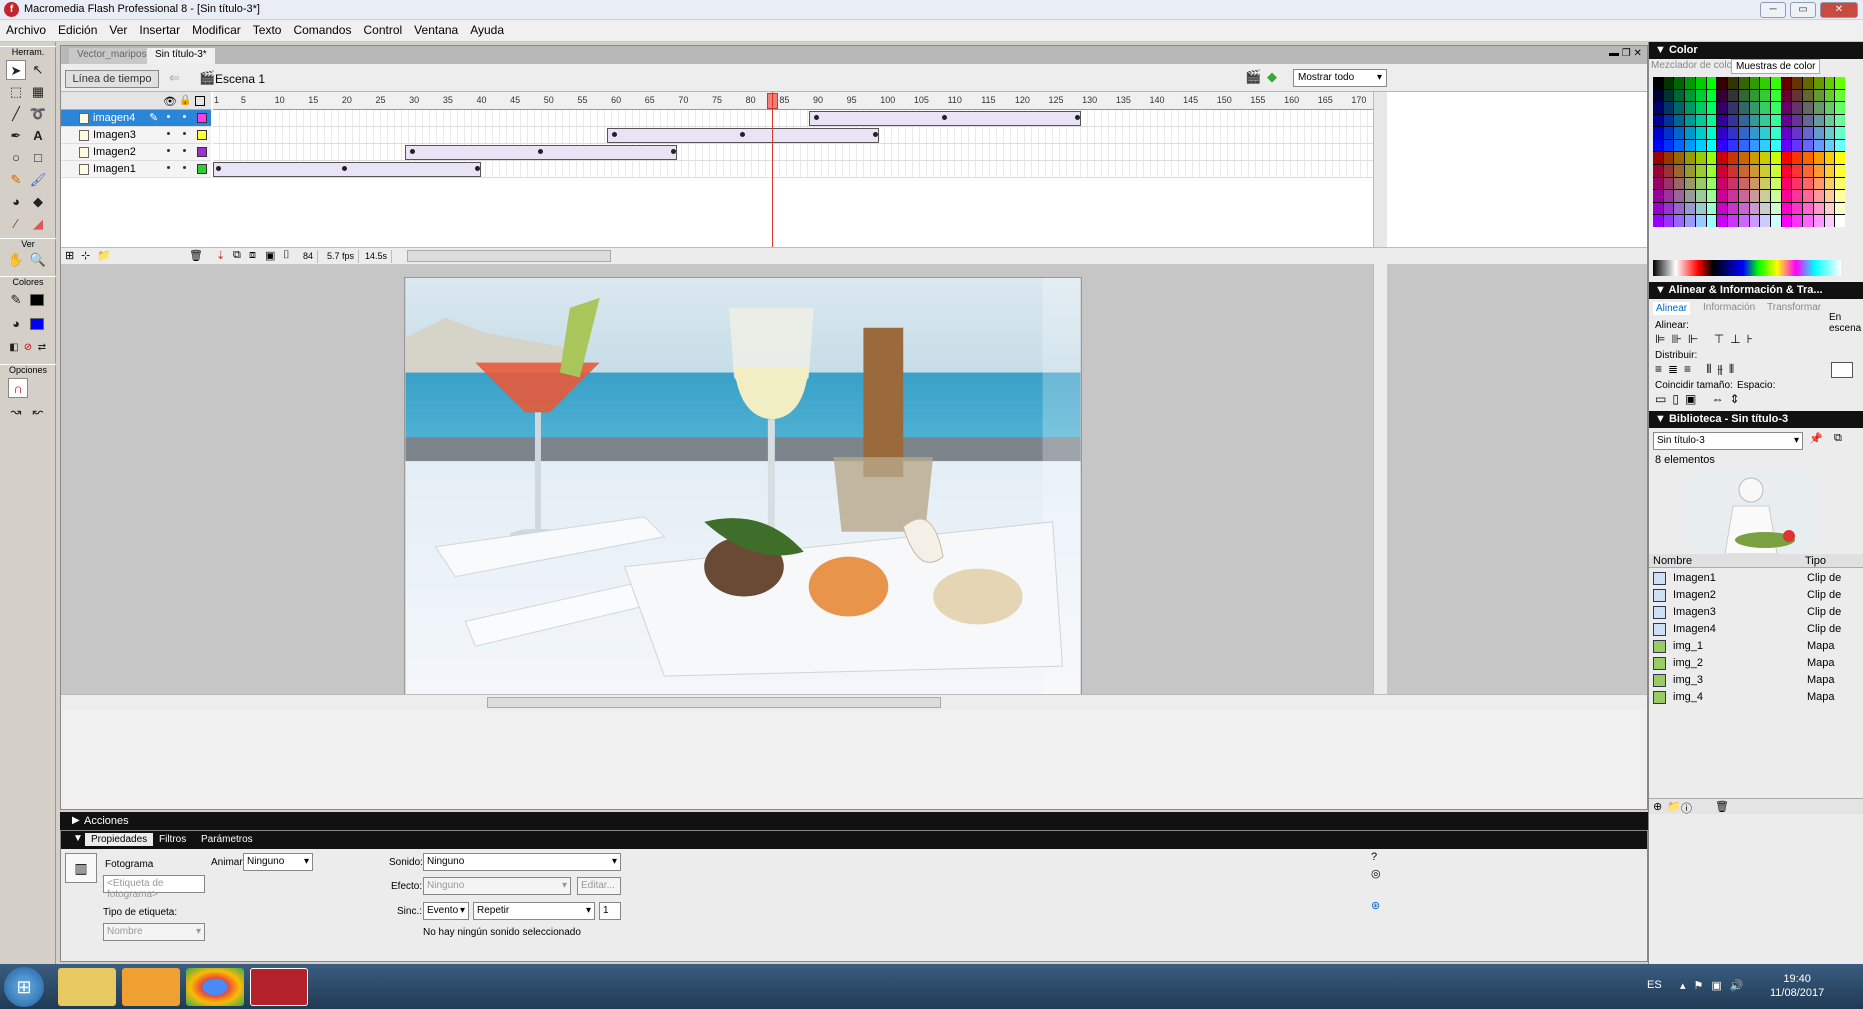 This screenshot has height=1009, width=1863. Describe the element at coordinates (1376, 873) in the screenshot. I see `accessibility-icon: ◎` at that location.